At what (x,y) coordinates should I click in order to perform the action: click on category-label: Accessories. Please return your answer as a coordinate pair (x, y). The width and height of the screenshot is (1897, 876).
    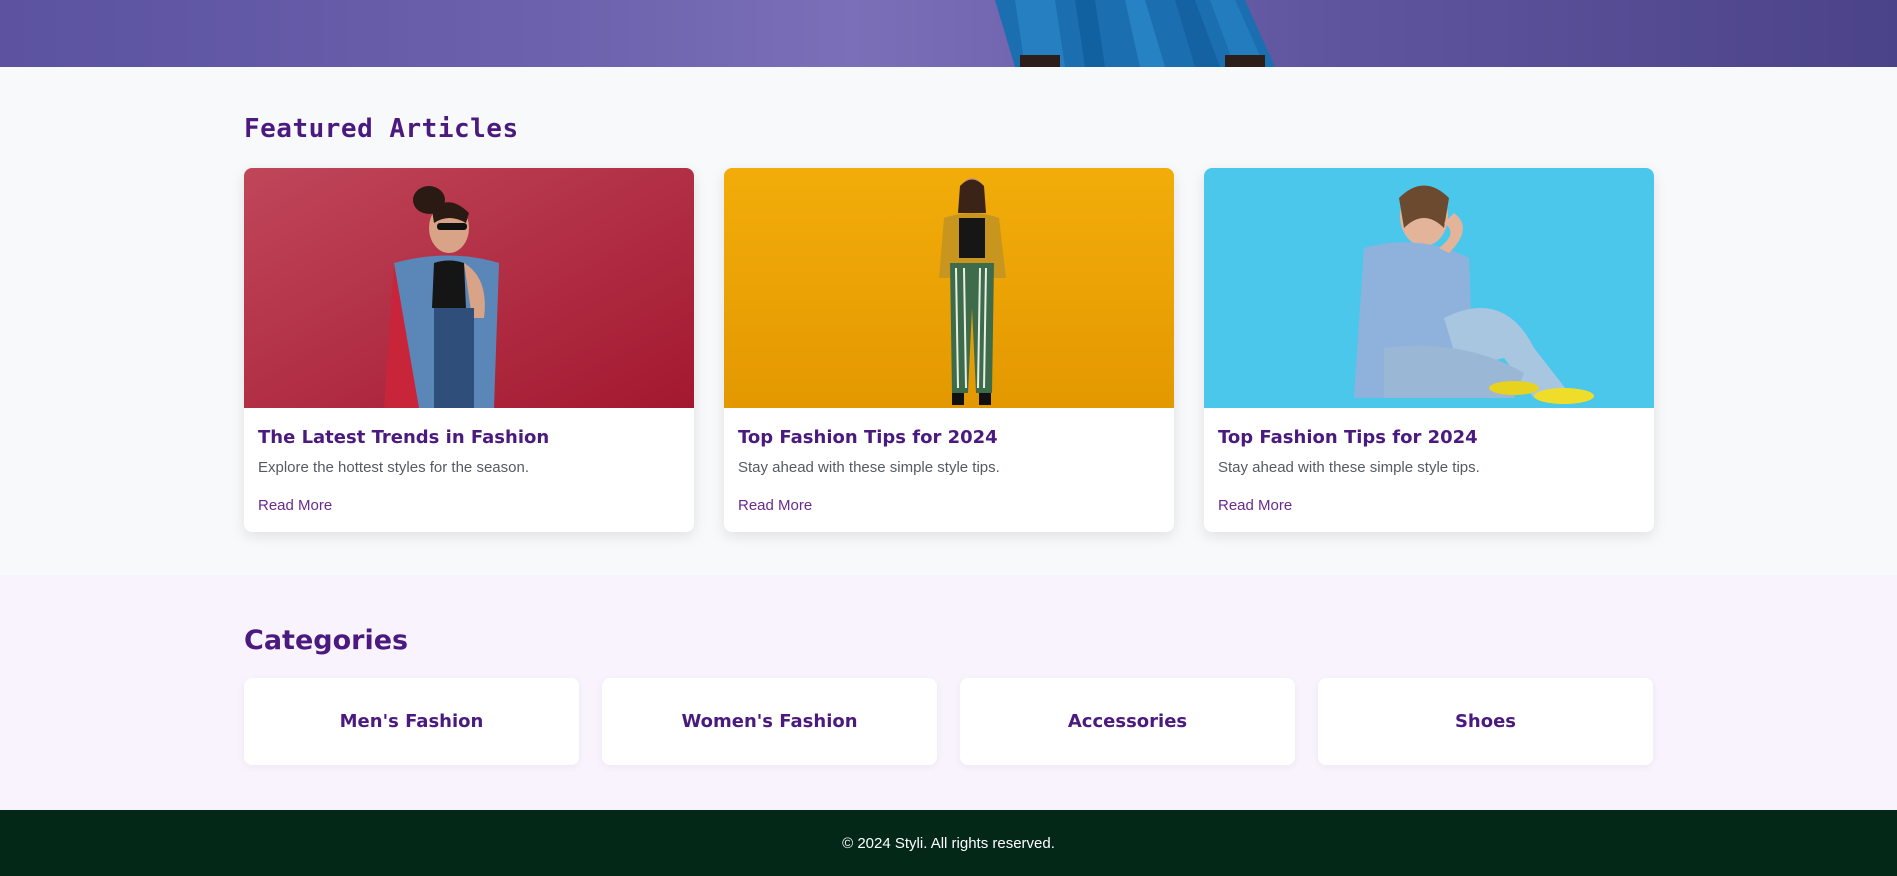
    Looking at the image, I should click on (1127, 721).